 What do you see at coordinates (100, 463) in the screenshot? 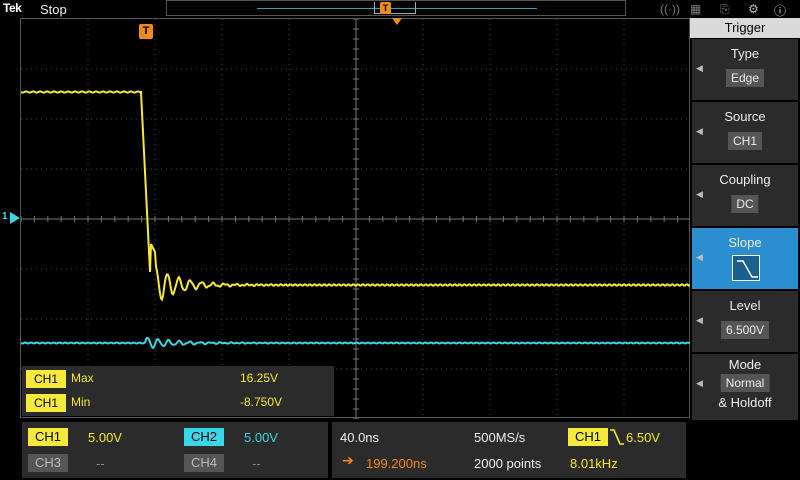
I see `ch3-scale: --` at bounding box center [100, 463].